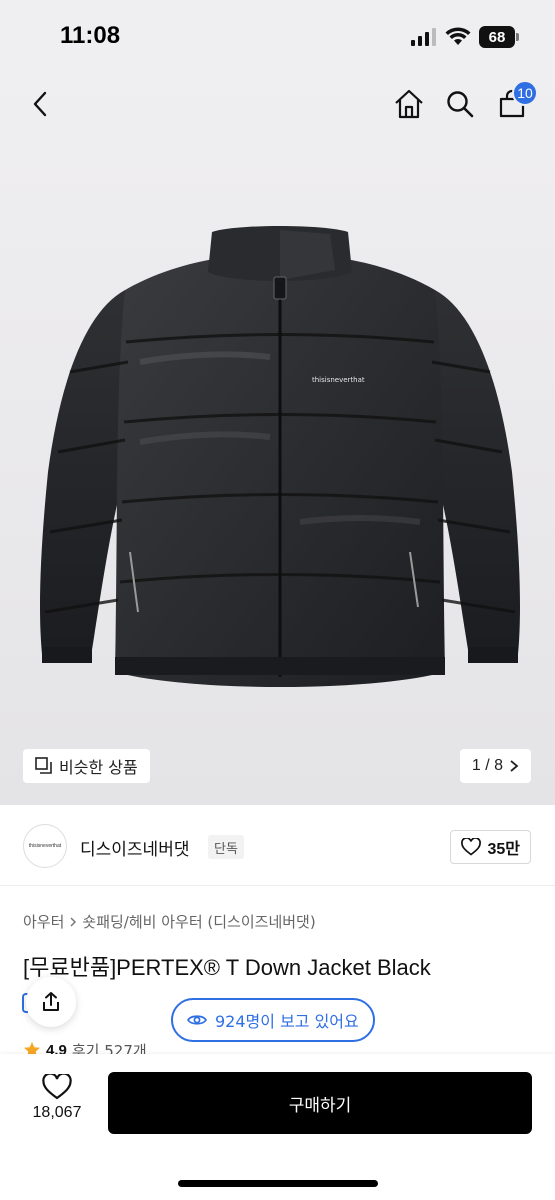 This screenshot has width=555, height=1200. I want to click on wifi-icon, so click(458, 36).